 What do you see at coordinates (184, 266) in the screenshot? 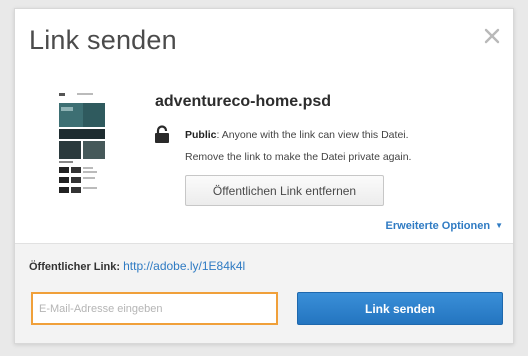
I see `public-link-url: http://adobe.ly/1E84k4l` at bounding box center [184, 266].